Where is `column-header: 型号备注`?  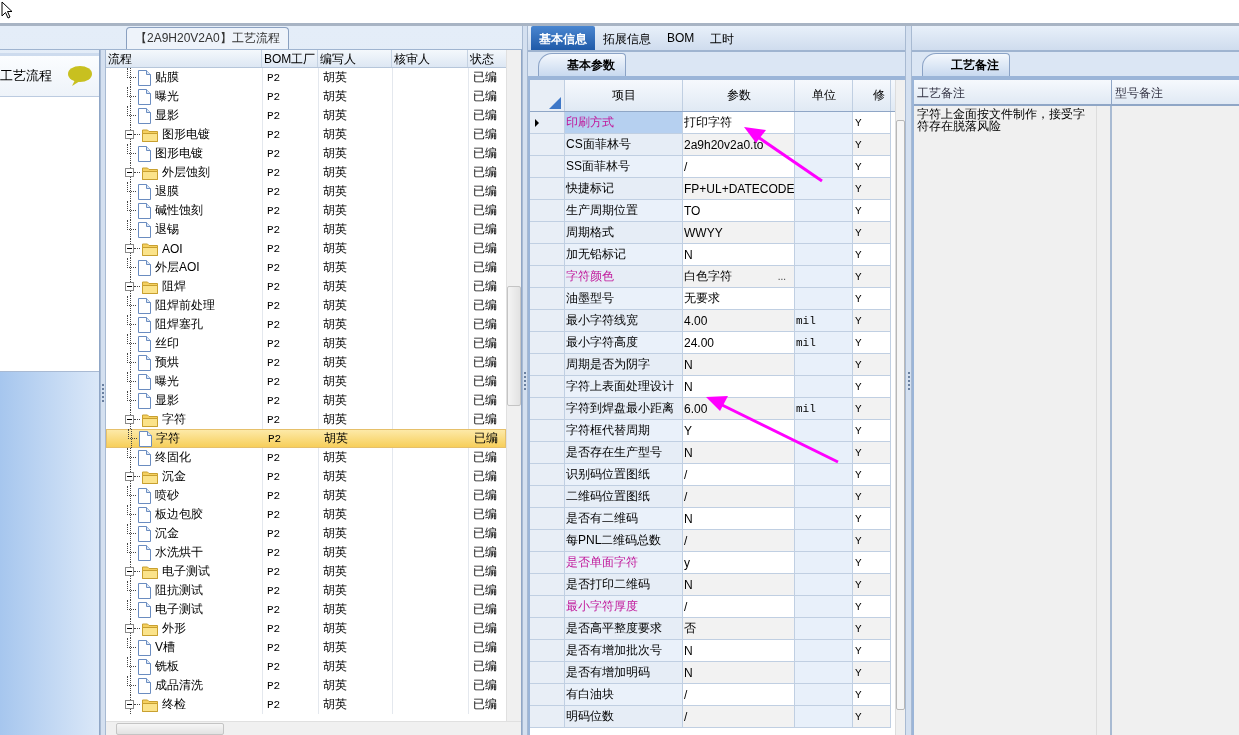
column-header: 型号备注 is located at coordinates (1175, 92).